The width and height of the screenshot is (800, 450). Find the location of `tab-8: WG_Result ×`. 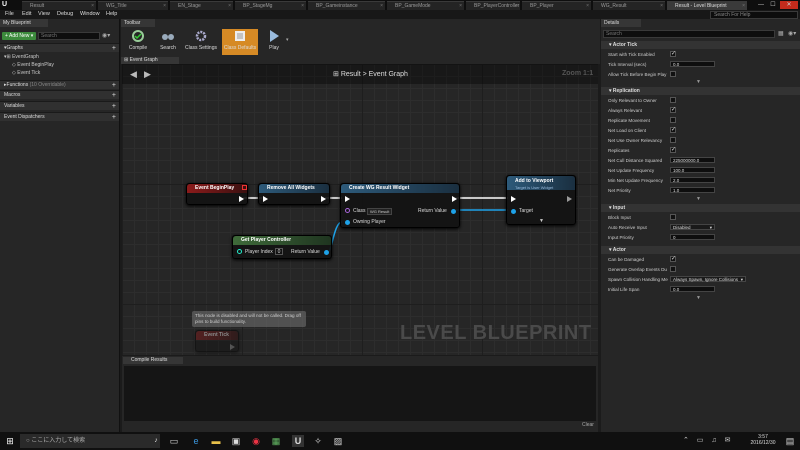

tab-8: WG_Result × is located at coordinates (629, 5).